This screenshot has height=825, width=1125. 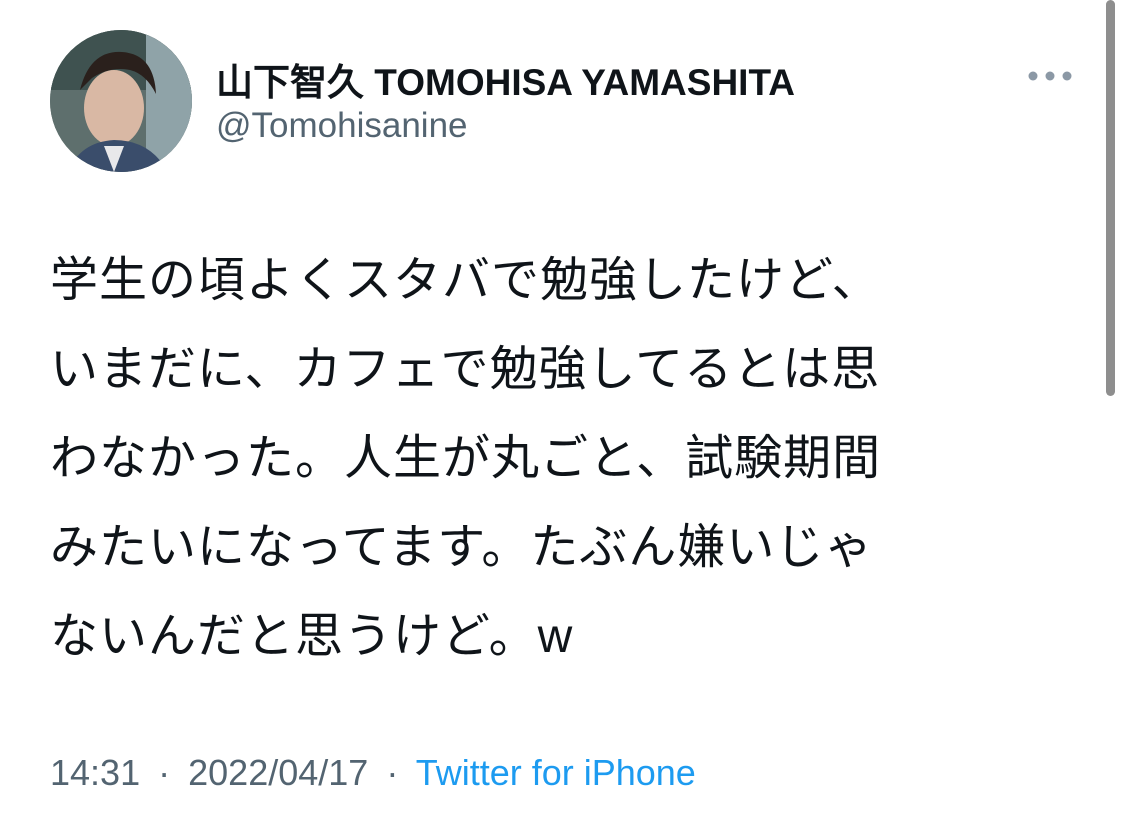 I want to click on more-options-button, so click(x=1050, y=76).